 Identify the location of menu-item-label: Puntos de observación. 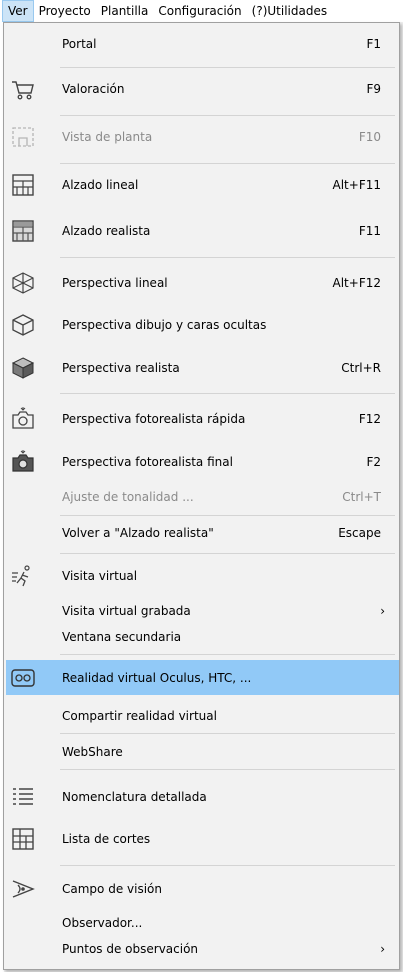
(130, 949).